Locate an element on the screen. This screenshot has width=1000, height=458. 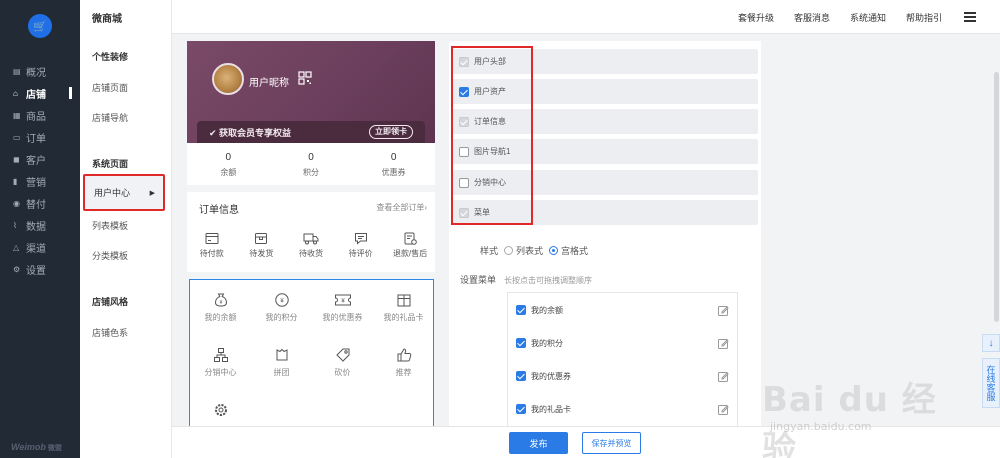
asset-balance: 0 余额 is located at coordinates (228, 164).